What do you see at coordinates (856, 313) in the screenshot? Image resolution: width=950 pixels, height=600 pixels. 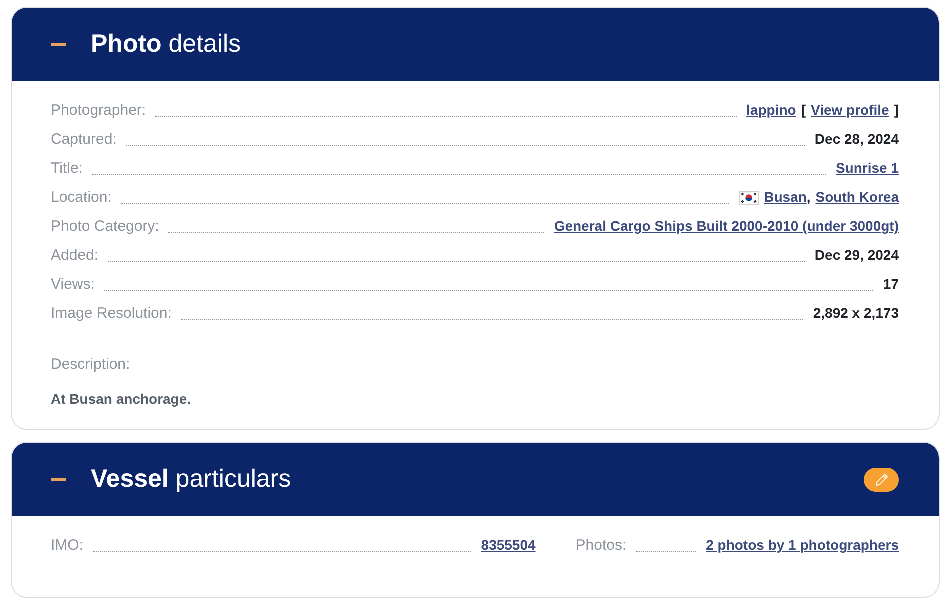 I see `field-value: 2,892 x 2,173` at bounding box center [856, 313].